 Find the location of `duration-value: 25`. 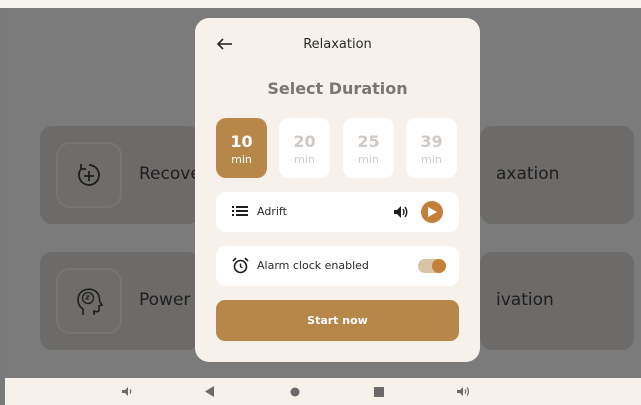

duration-value: 25 is located at coordinates (368, 141).